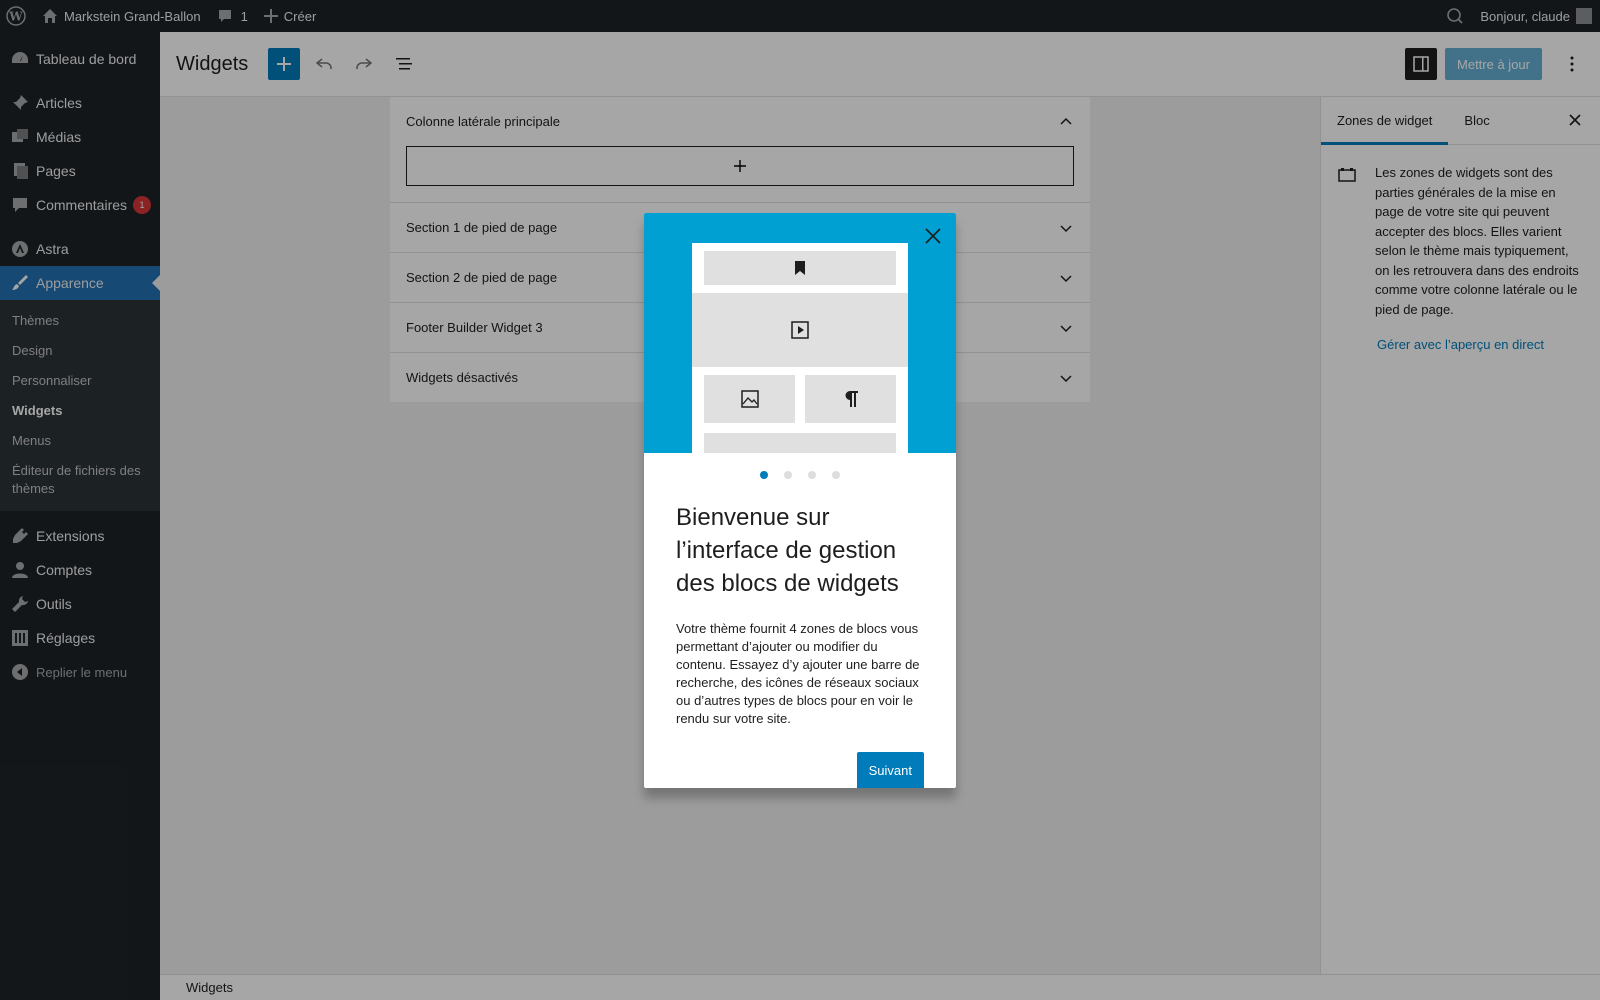 The width and height of the screenshot is (1600, 1000). I want to click on layout-illustration, so click(800, 348).